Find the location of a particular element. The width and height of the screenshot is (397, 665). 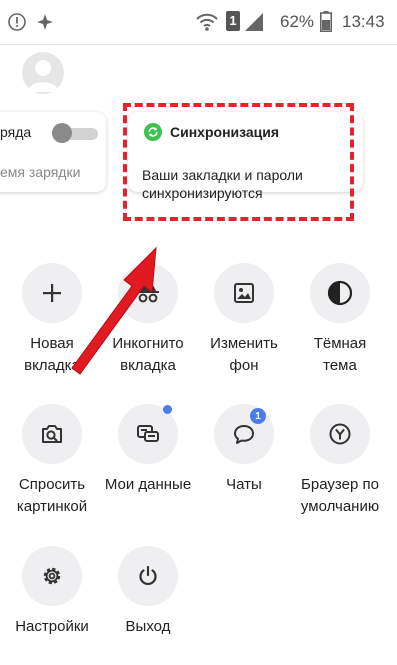

default-browser-circle is located at coordinates (340, 434).